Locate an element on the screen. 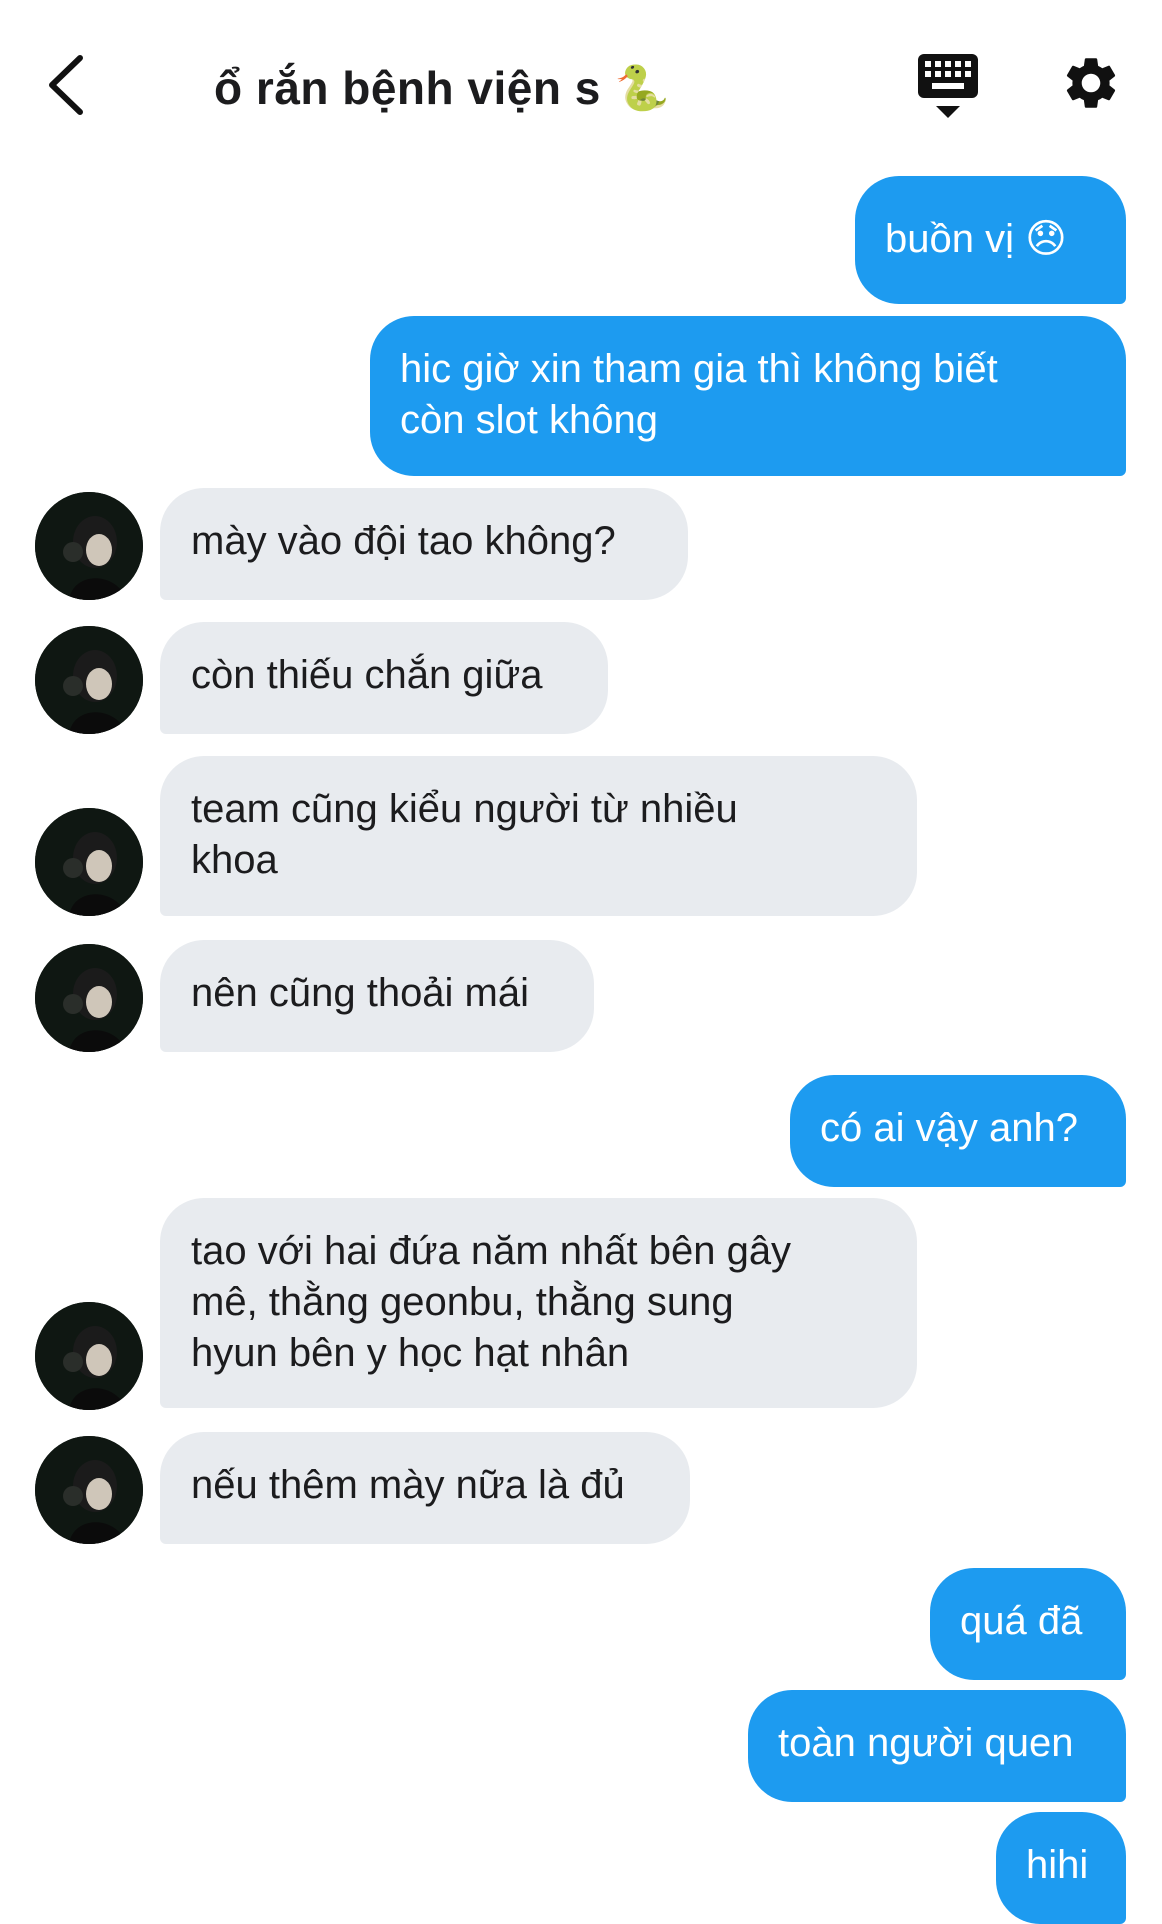  conversation-title-text: ổ rắn bệnh viện s is located at coordinates (407, 88).